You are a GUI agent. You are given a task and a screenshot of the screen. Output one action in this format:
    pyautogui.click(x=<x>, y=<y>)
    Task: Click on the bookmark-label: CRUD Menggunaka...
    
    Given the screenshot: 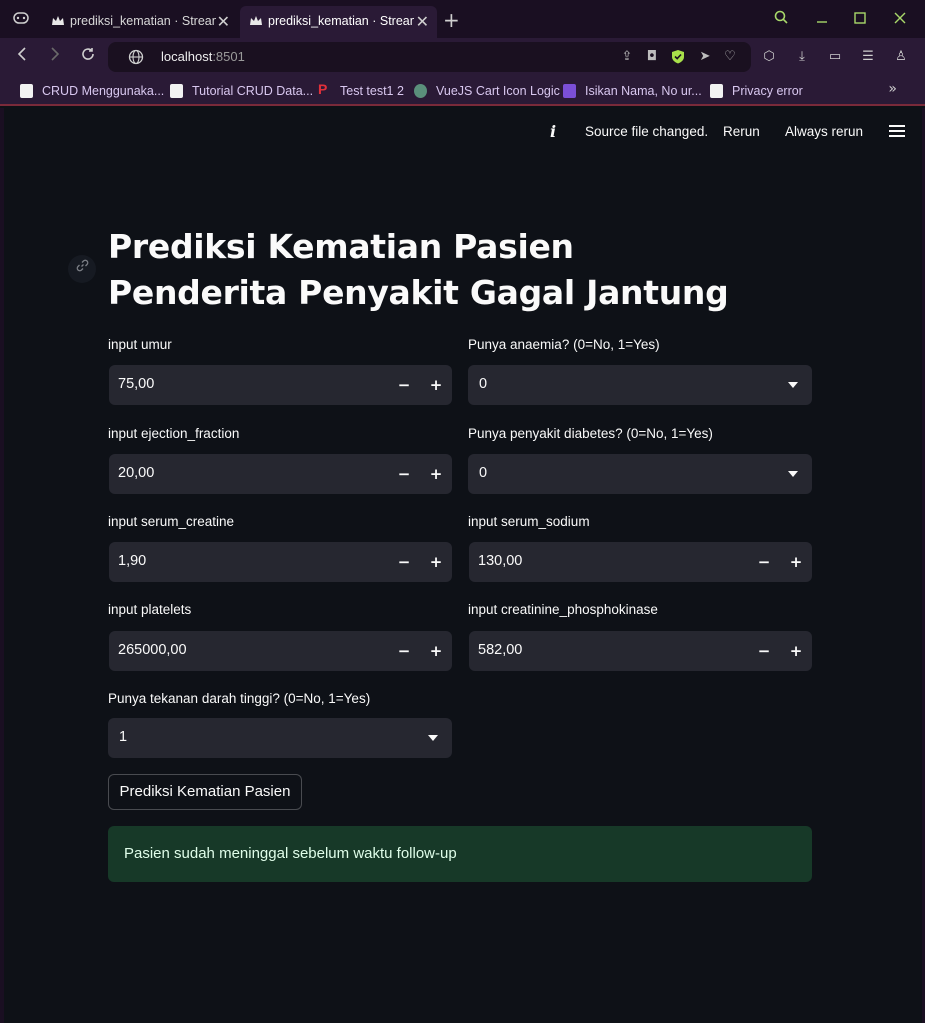 What is the action you would take?
    pyautogui.click(x=103, y=91)
    